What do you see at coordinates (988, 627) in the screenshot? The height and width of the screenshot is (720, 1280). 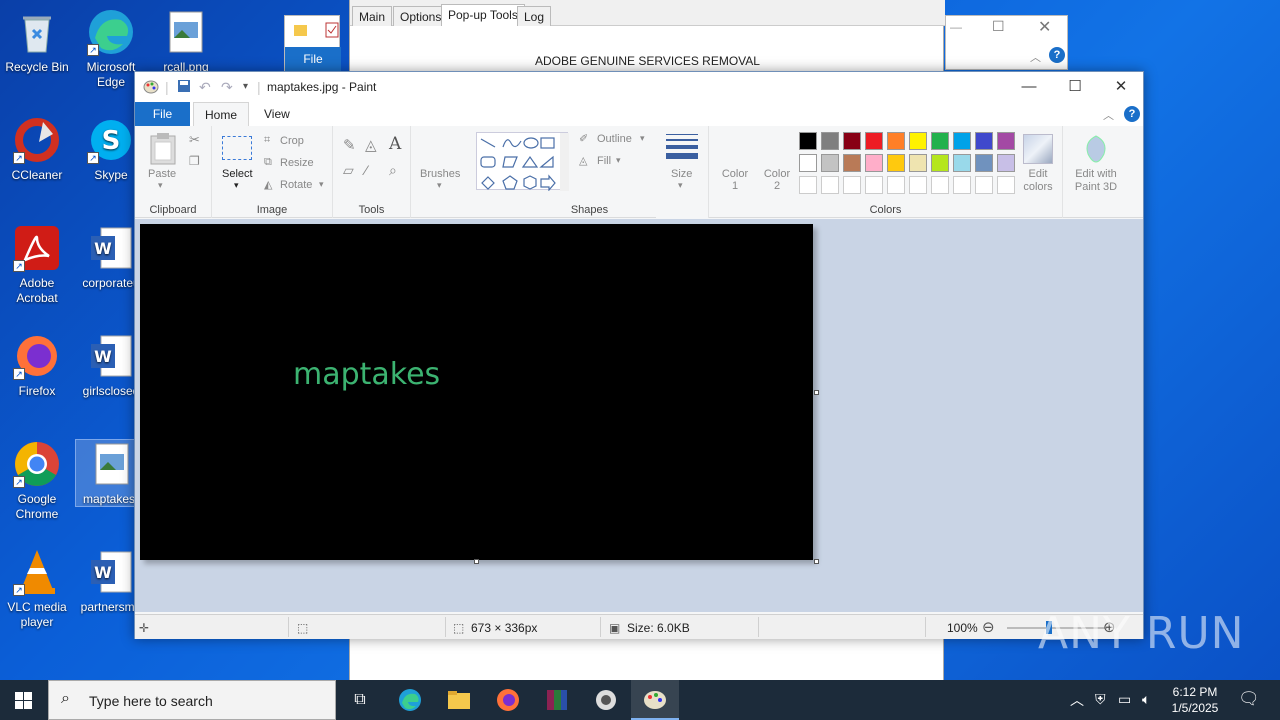 I see `zoom-out-icon: ⊖` at bounding box center [988, 627].